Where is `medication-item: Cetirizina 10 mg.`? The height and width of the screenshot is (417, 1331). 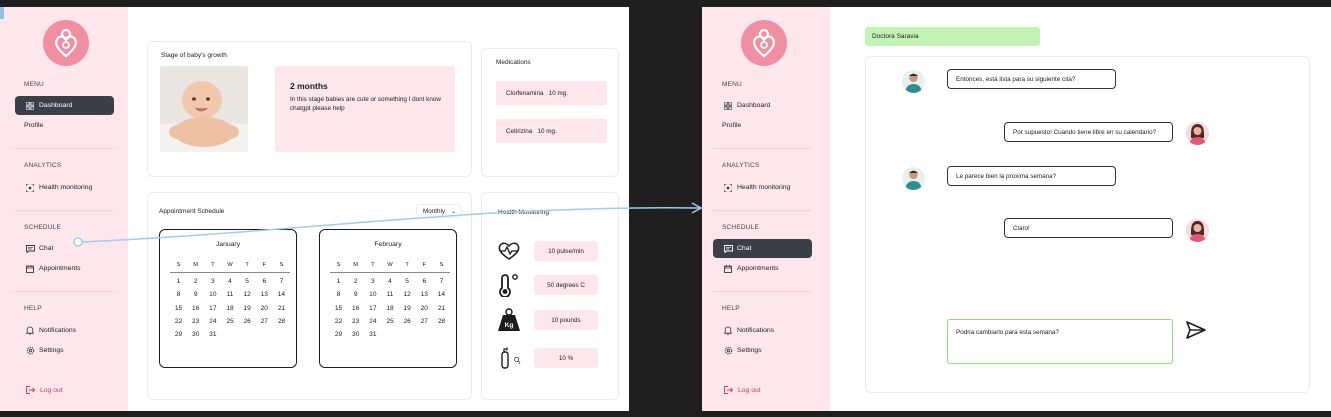 medication-item: Cetirizina 10 mg. is located at coordinates (551, 131).